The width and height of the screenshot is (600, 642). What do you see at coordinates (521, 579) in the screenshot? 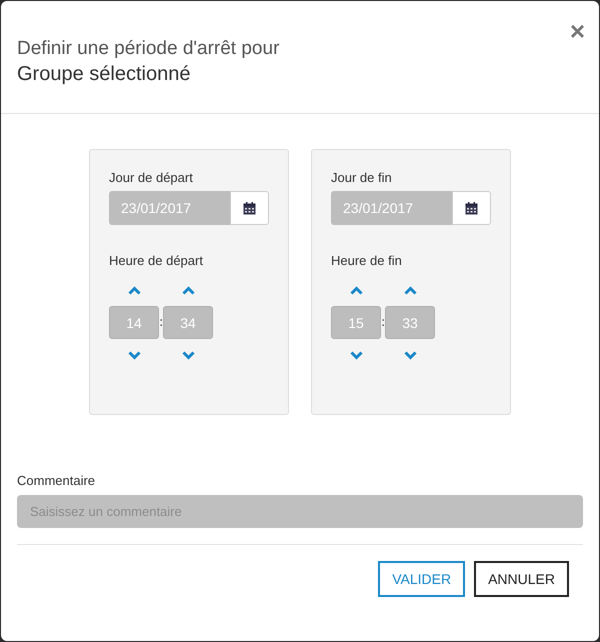
I see `cancel-button: ANNULER` at bounding box center [521, 579].